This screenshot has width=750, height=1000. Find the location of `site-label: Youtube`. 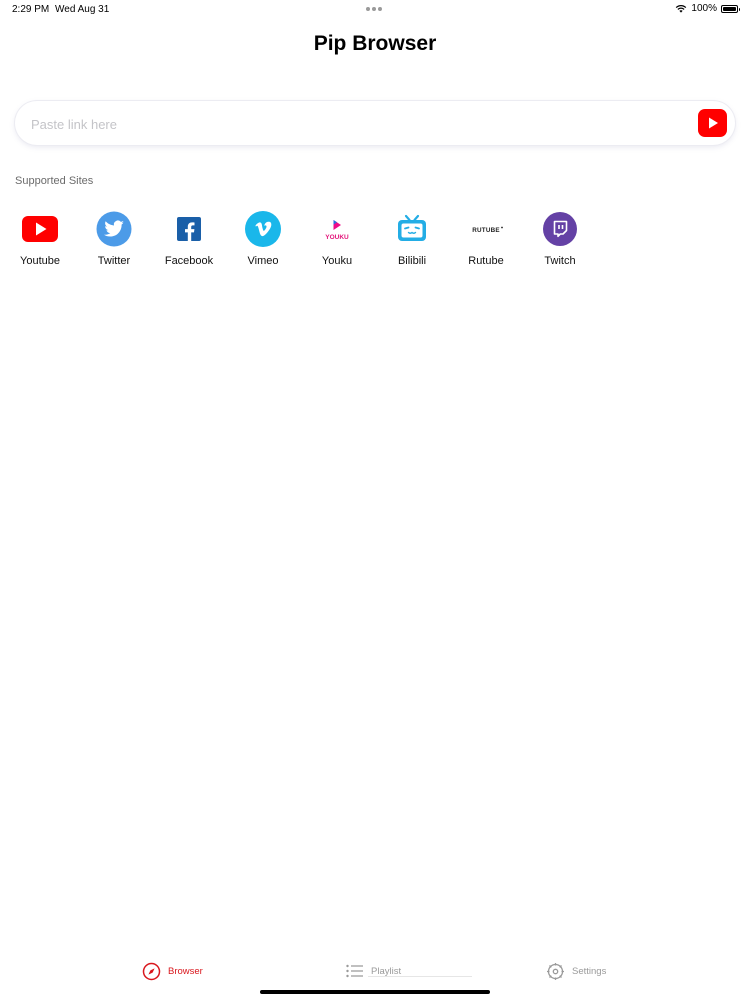

site-label: Youtube is located at coordinates (40, 261).